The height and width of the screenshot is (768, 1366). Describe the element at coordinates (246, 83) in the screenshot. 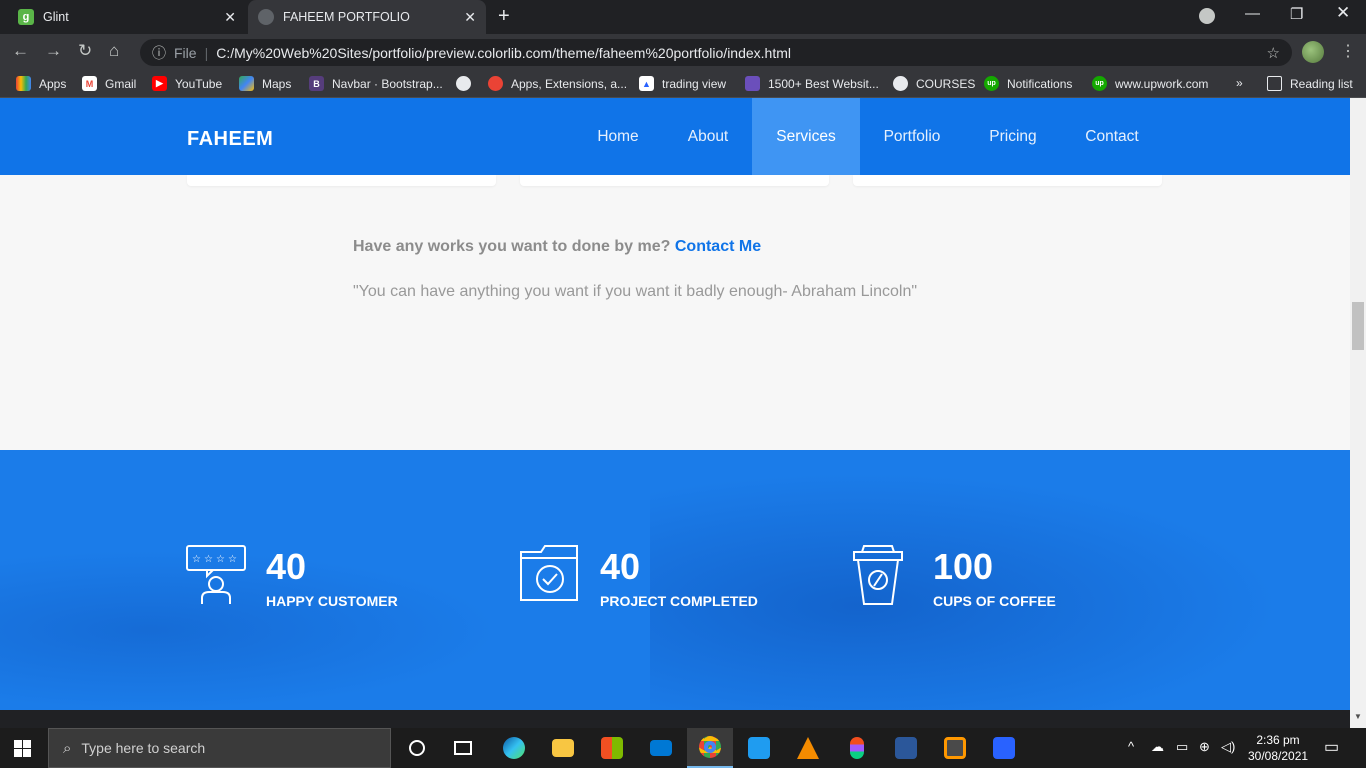

I see `maps-icon` at that location.